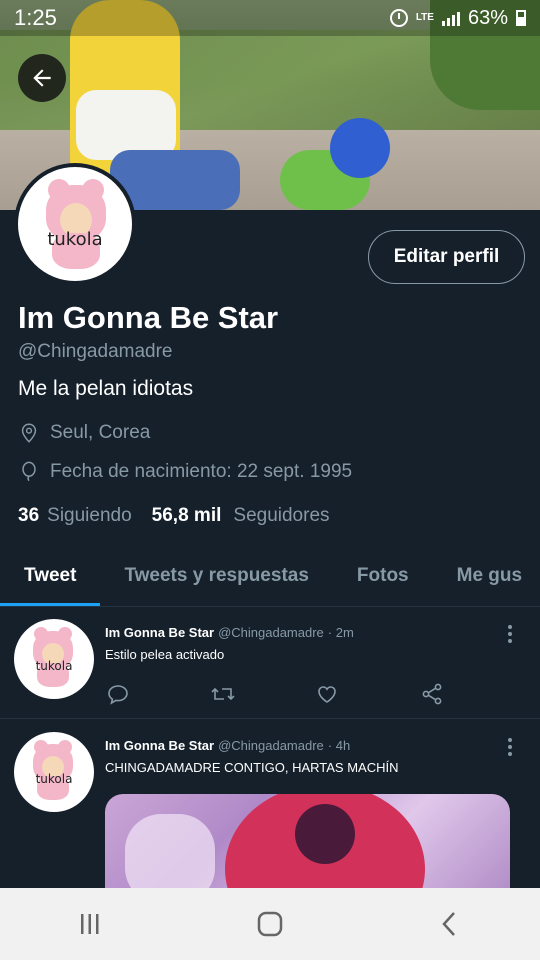  I want to click on followers-label: Seguidores, so click(281, 516).